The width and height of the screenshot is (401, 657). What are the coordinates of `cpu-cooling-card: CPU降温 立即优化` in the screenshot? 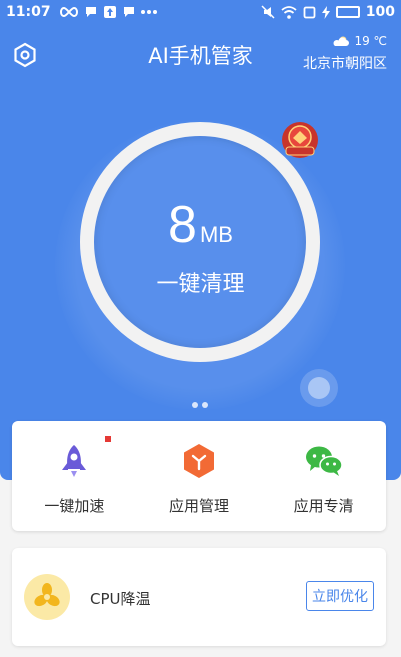 It's located at (199, 597).